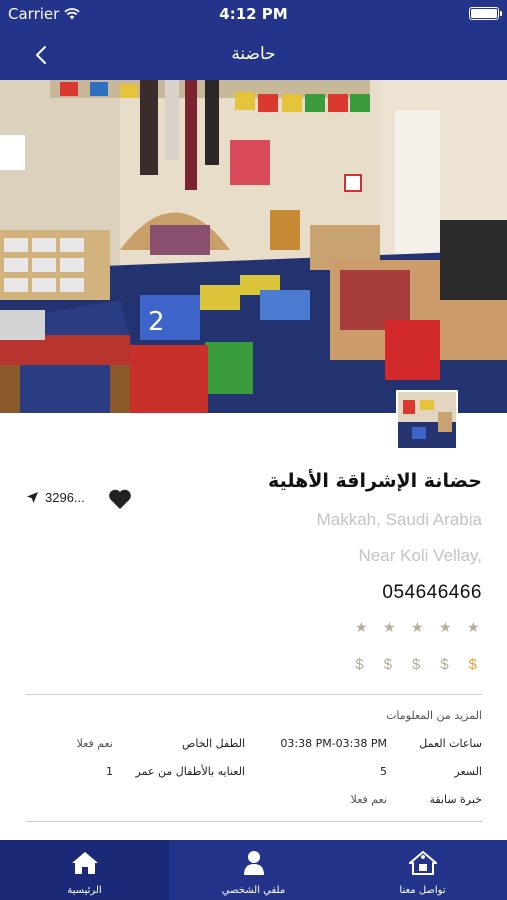 The width and height of the screenshot is (507, 900). I want to click on tab-label: تواصل معنا, so click(422, 890).